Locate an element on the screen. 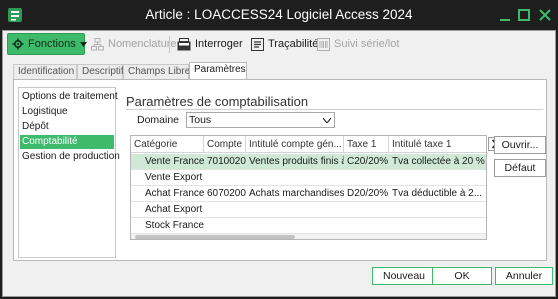 This screenshot has width=558, height=299. cell-categorie: Stock France is located at coordinates (174, 225).